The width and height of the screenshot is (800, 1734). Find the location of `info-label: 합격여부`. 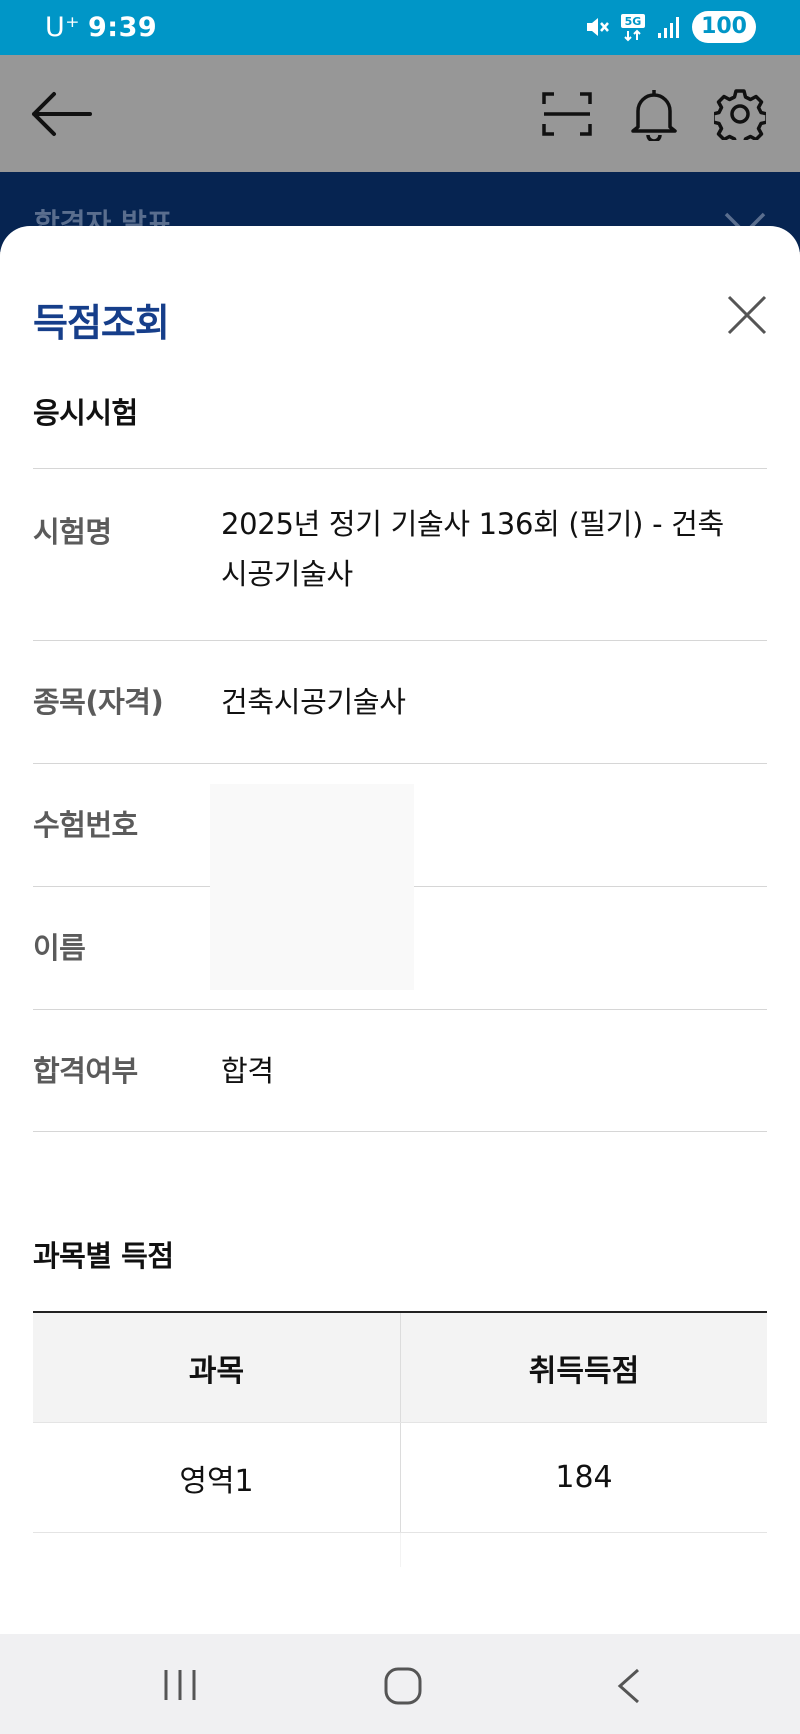

info-label: 합격여부 is located at coordinates (85, 1071).